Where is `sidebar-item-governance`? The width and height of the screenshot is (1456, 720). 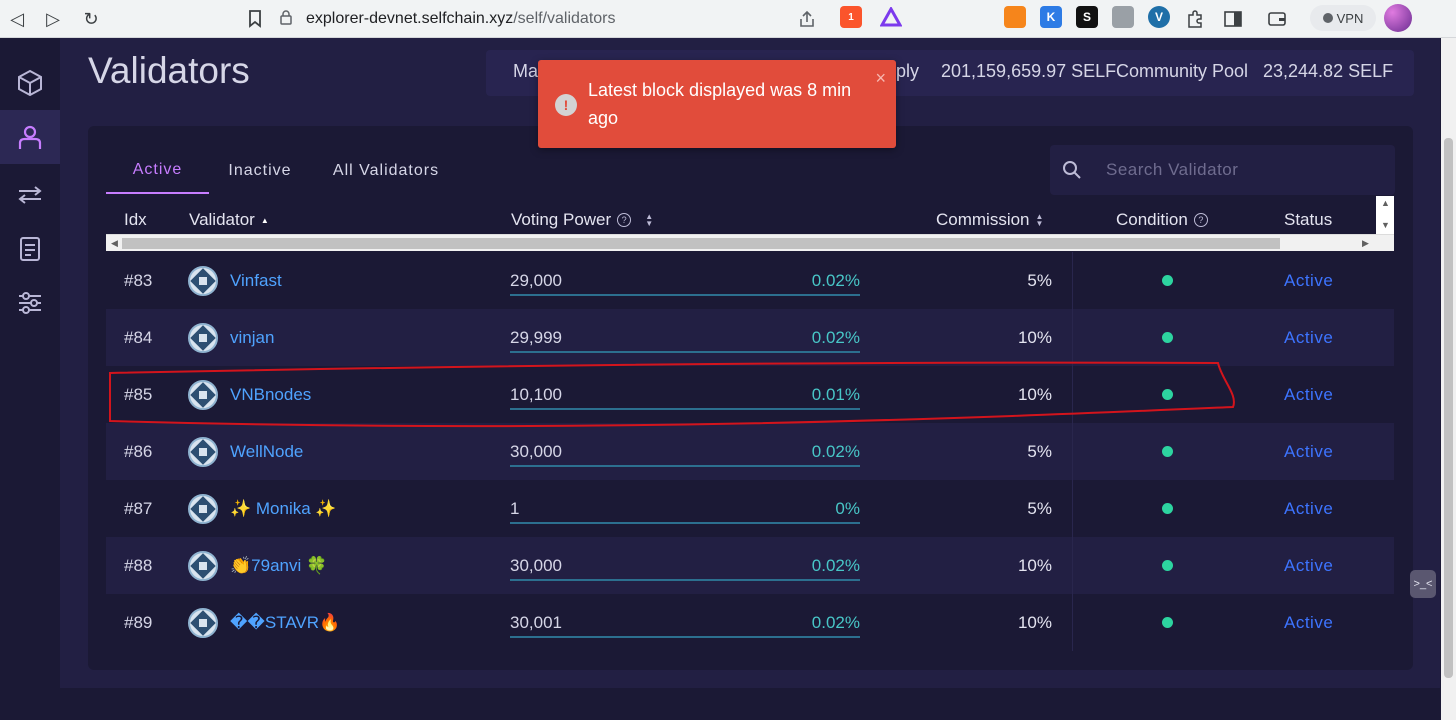
sidebar-item-governance is located at coordinates (30, 249).